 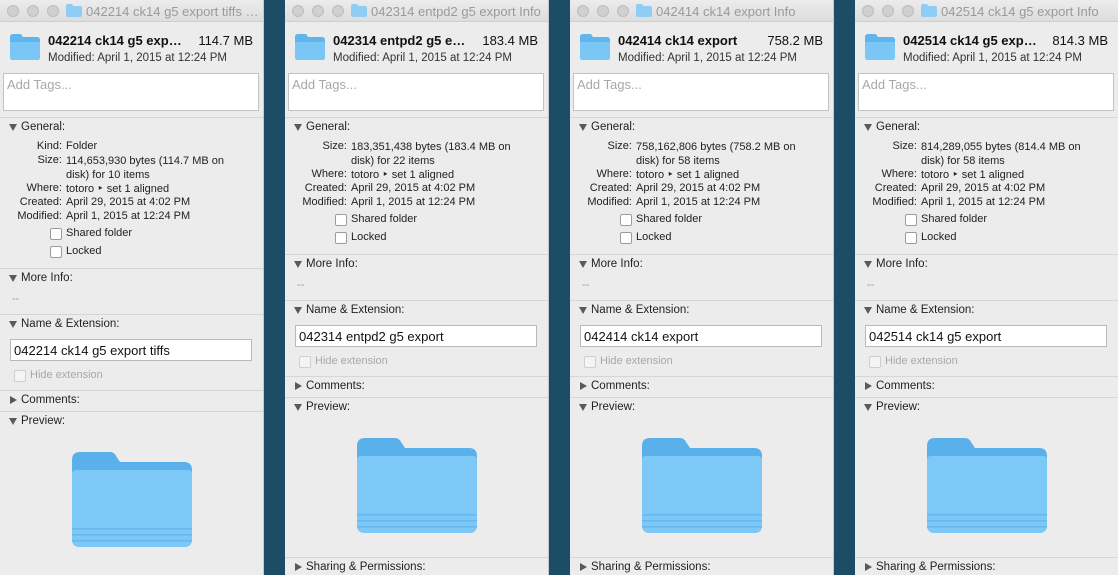 I want to click on where-label: Where:, so click(x=329, y=174).